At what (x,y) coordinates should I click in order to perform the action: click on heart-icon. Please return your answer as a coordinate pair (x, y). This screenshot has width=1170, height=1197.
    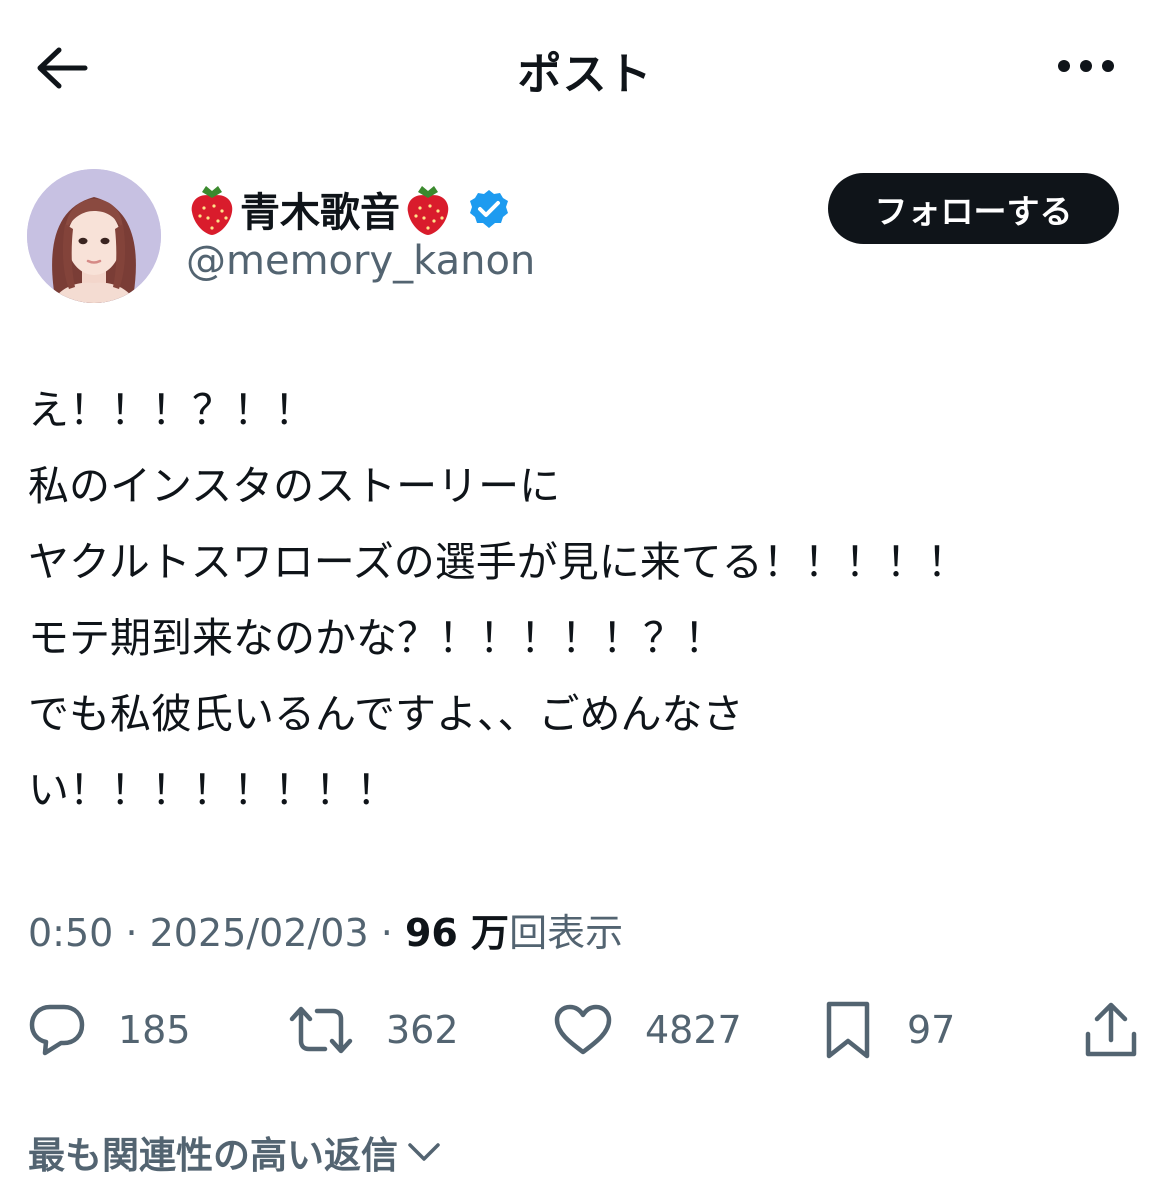
    Looking at the image, I should click on (583, 1029).